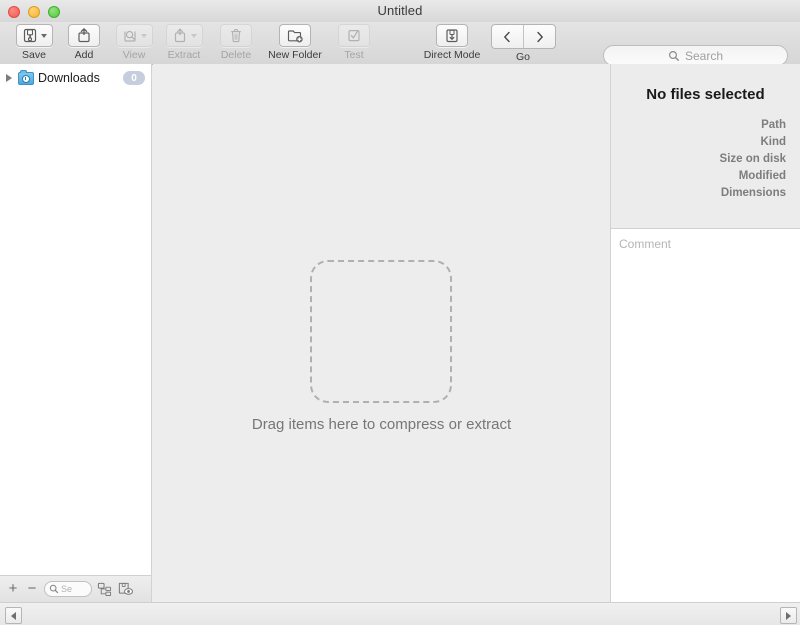 This screenshot has height=625, width=800. I want to click on search-field: Search, so click(695, 55).